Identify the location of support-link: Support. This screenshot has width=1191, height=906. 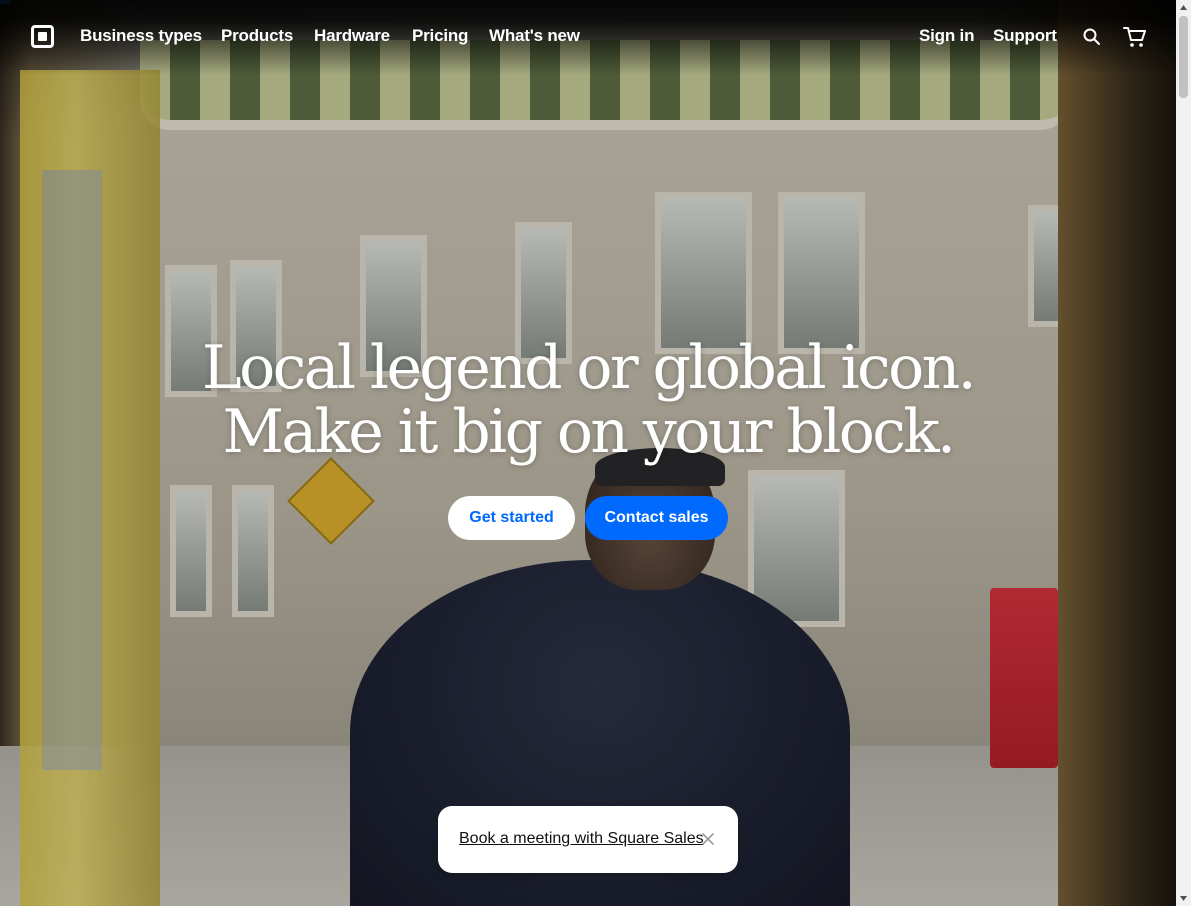
(1025, 36).